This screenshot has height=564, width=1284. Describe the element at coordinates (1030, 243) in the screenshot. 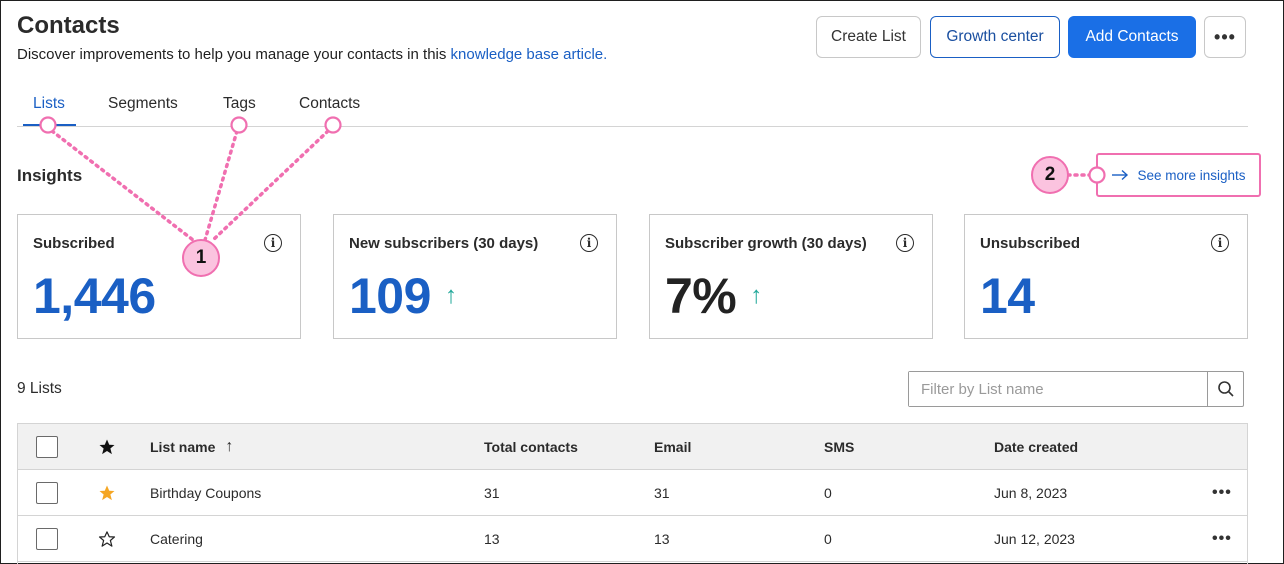

I see `card-title: Unsubscribed` at that location.